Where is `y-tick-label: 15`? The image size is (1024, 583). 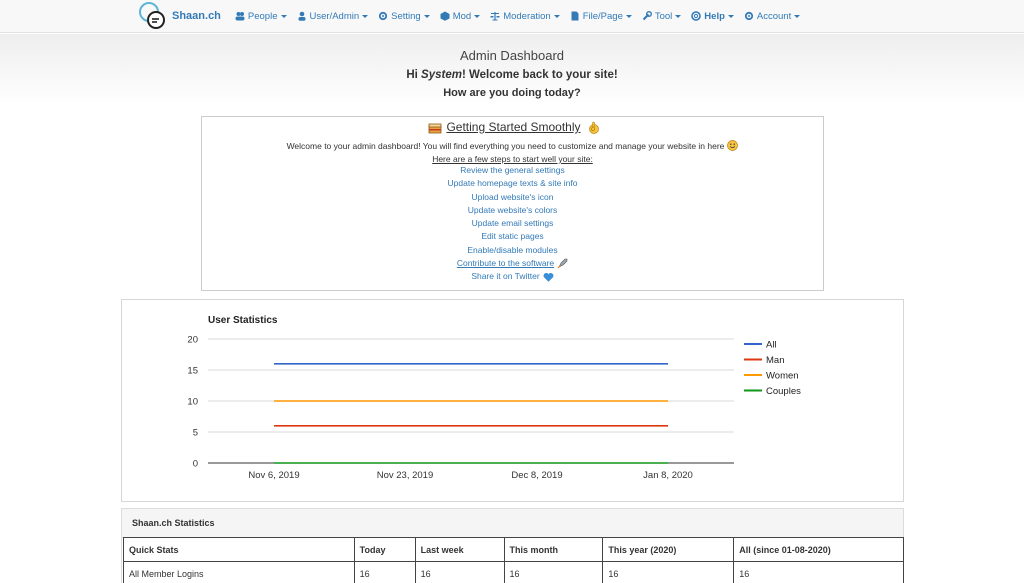
y-tick-label: 15 is located at coordinates (192, 371).